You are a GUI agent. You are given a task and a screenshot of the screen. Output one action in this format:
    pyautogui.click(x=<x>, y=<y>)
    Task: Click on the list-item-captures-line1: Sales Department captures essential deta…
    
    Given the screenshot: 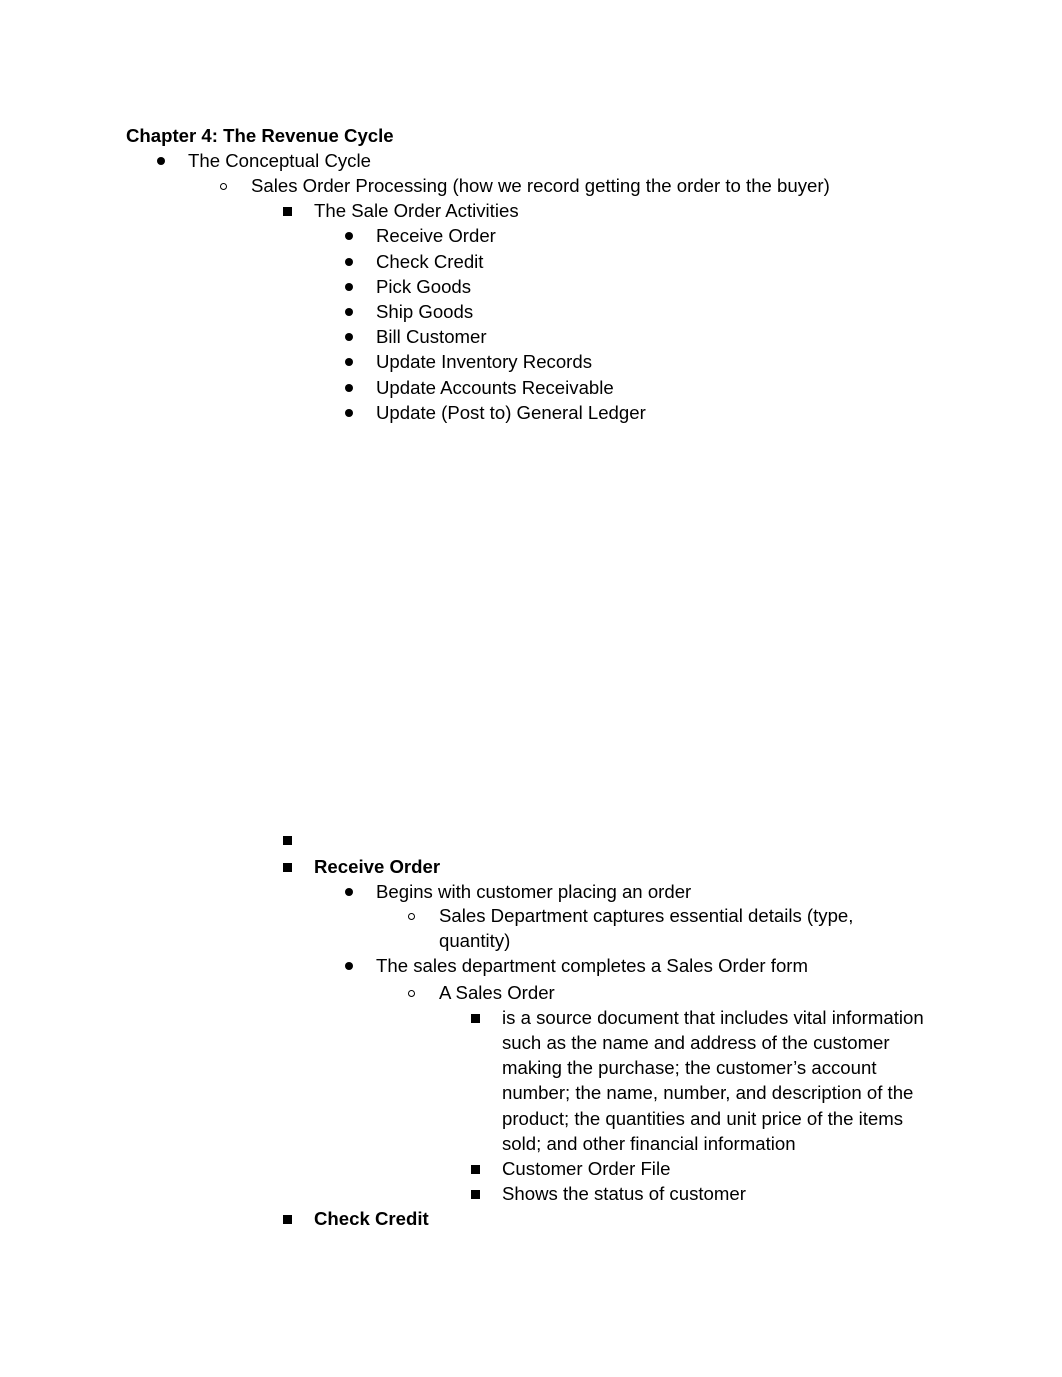 What is the action you would take?
    pyautogui.click(x=646, y=915)
    